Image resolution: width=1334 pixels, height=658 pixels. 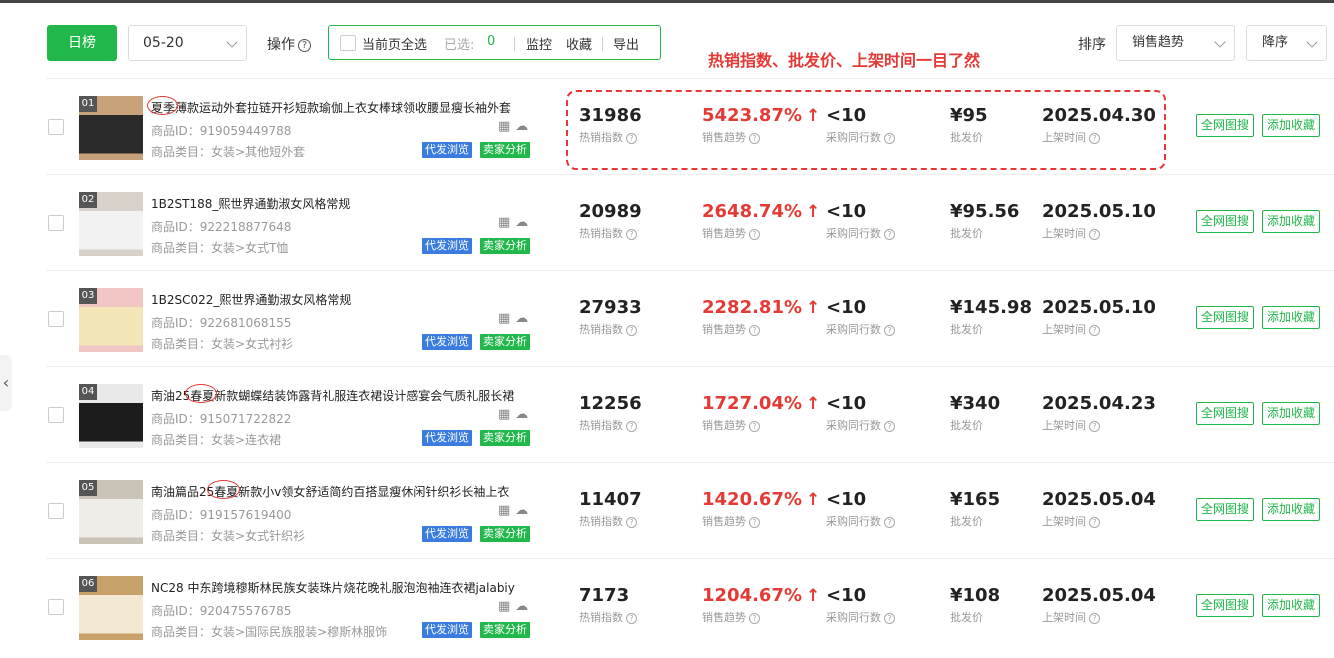 What do you see at coordinates (111, 128) in the screenshot?
I see `product-thumbnail: 01` at bounding box center [111, 128].